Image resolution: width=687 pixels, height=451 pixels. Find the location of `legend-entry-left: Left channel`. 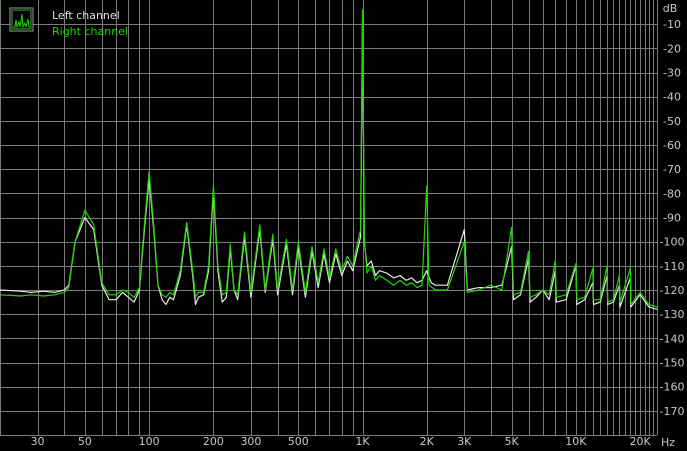

legend-entry-left: Left channel is located at coordinates (86, 15).